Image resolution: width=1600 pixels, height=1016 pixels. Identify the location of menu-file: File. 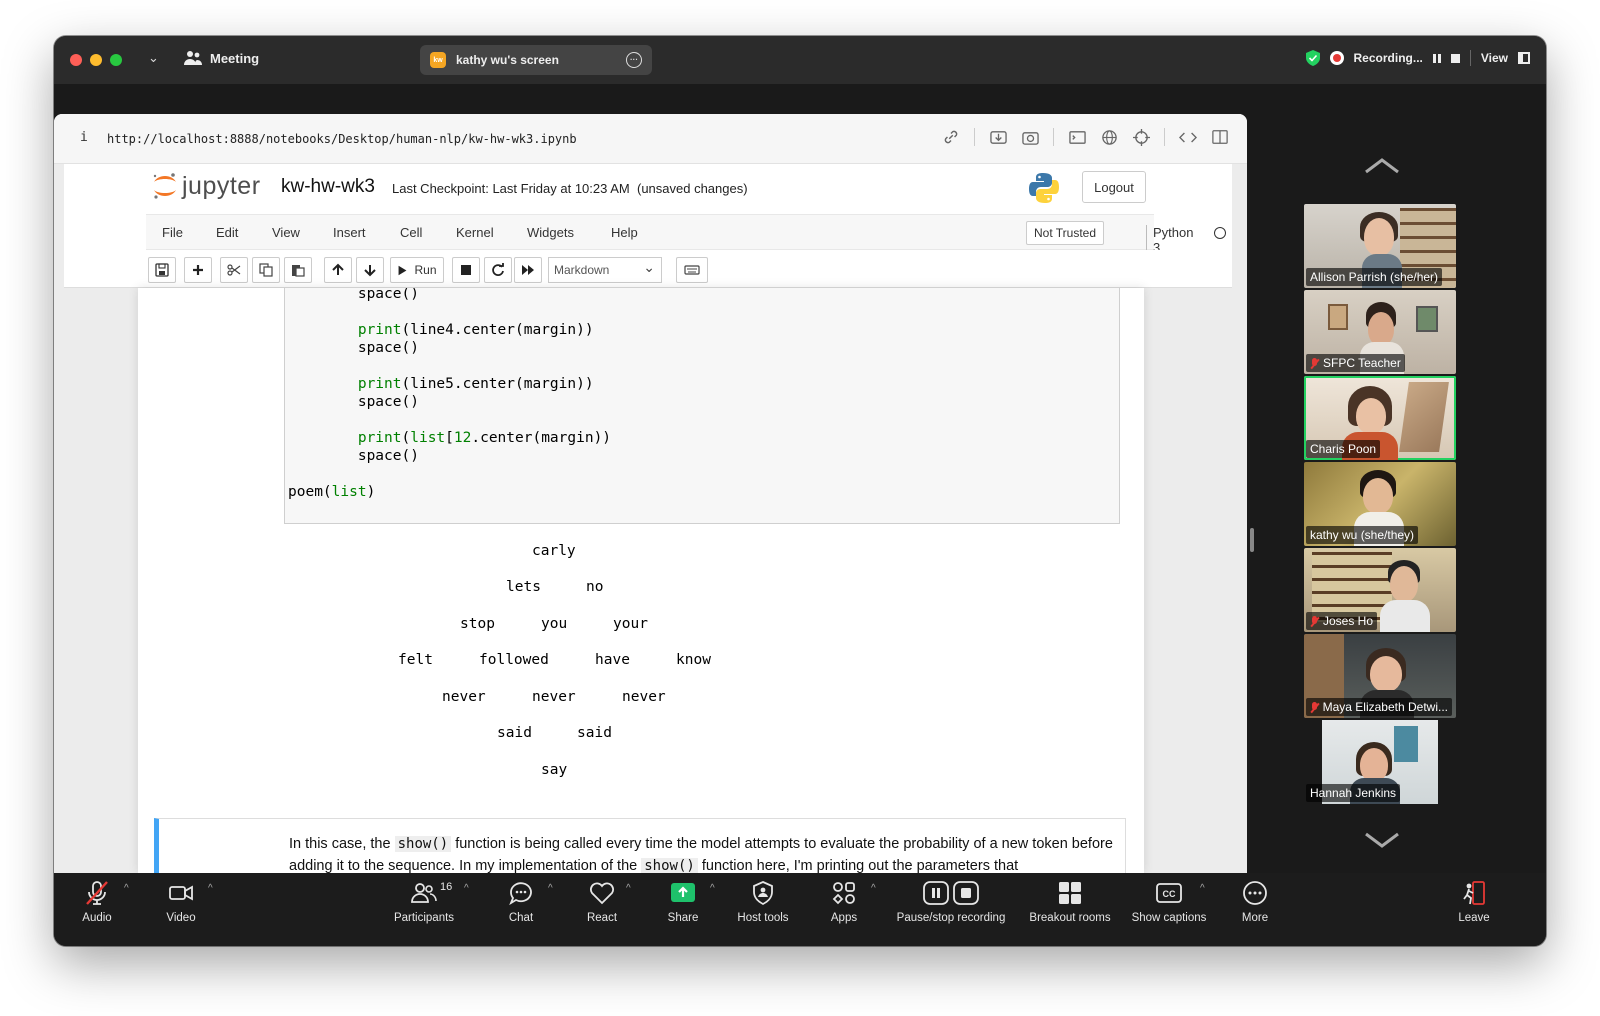
(172, 232).